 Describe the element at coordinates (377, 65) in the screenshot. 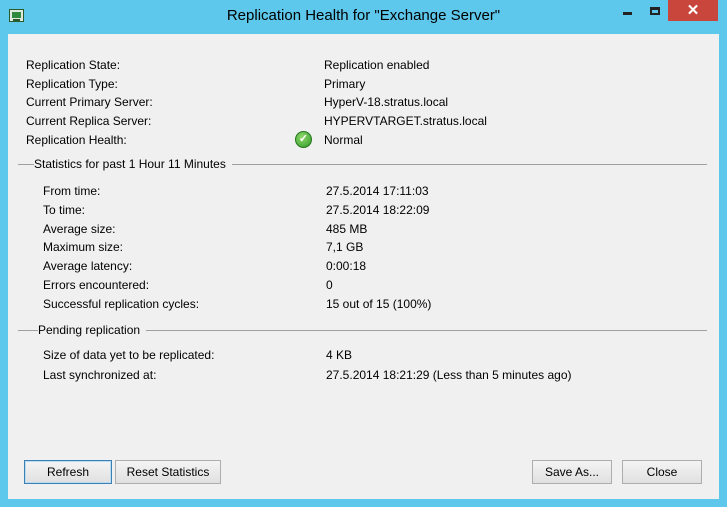

I see `replication-state-value: Replication enabled` at that location.